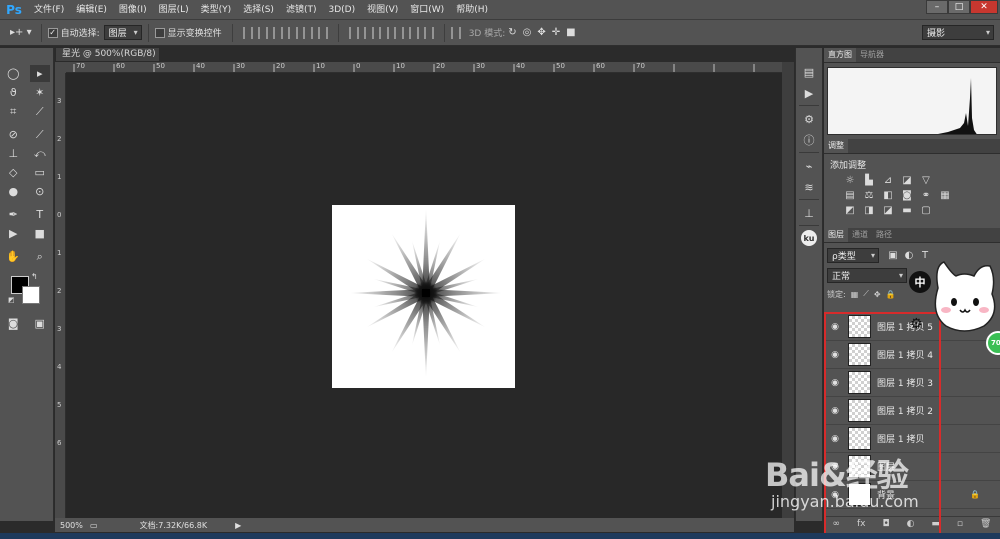 The height and width of the screenshot is (539, 1000). I want to click on gear-icon: ⚙, so click(916, 324).